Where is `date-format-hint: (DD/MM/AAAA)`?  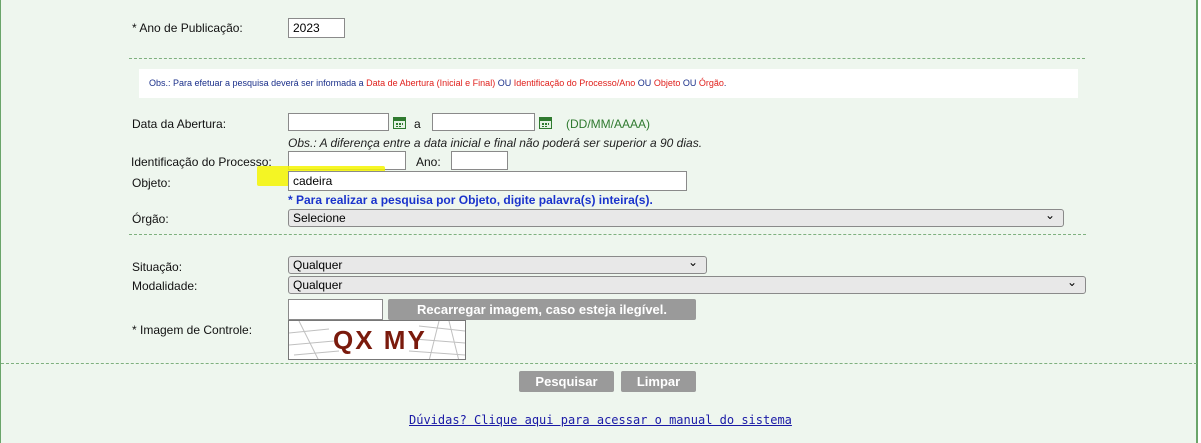 date-format-hint: (DD/MM/AAAA) is located at coordinates (608, 124).